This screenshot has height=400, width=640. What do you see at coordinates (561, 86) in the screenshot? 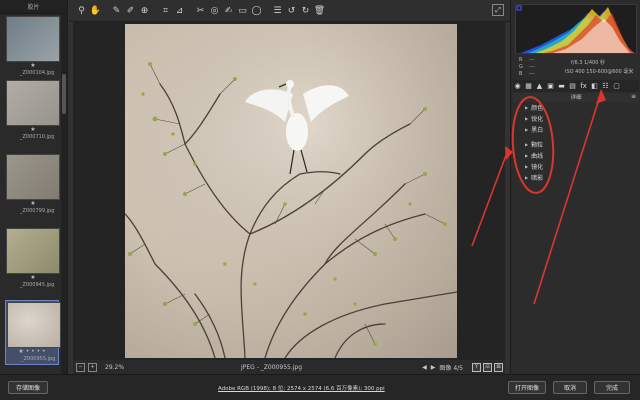
I see `split-toning-icon: ▬` at bounding box center [561, 86].